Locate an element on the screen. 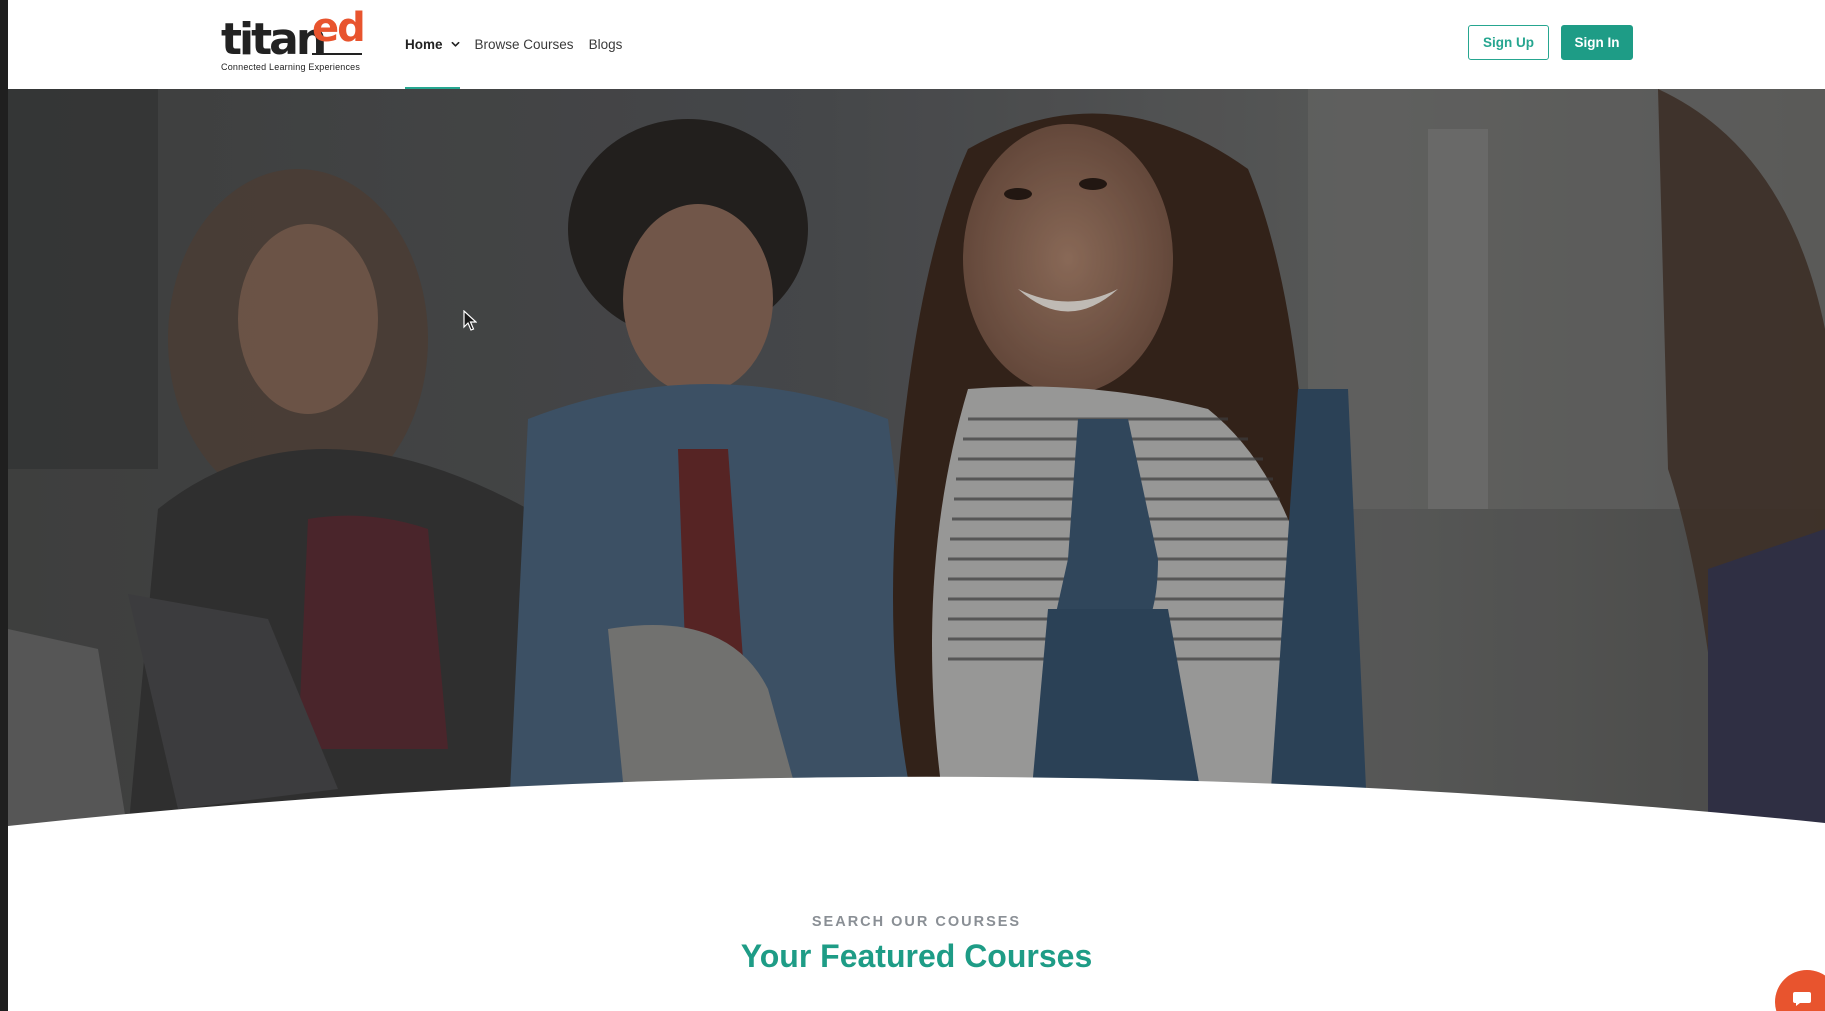  nav-item-blogs: Blogs is located at coordinates (606, 44).